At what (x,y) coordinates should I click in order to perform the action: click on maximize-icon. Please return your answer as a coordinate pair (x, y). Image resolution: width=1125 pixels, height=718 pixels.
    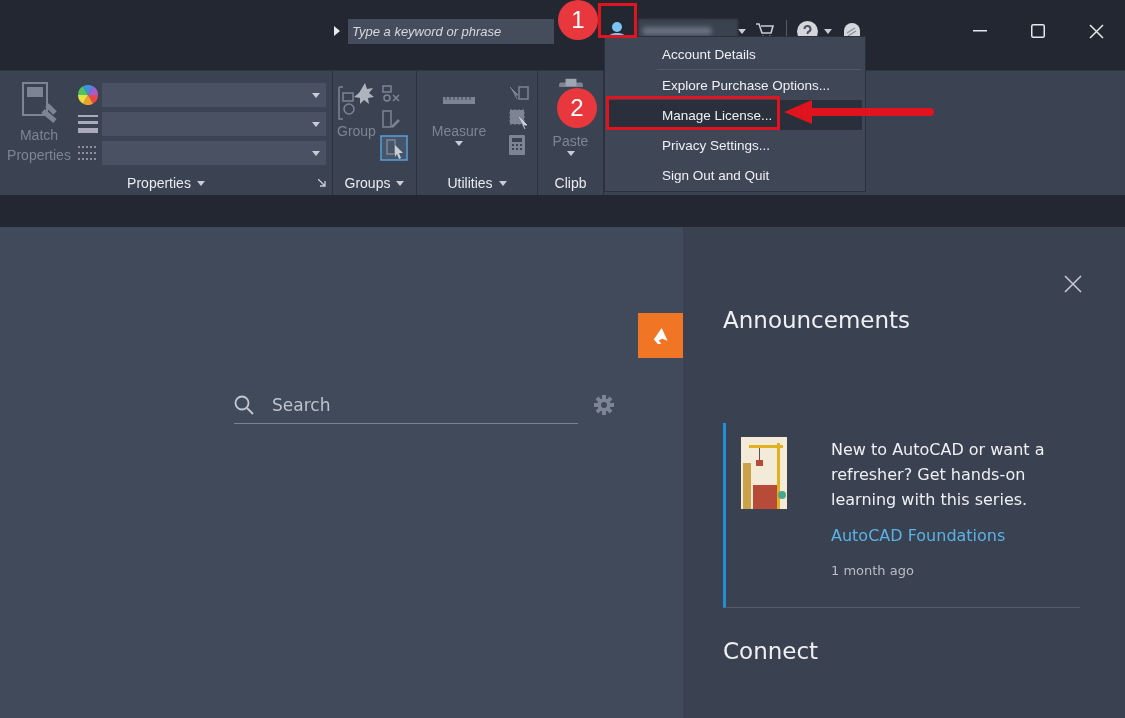
    Looking at the image, I should click on (1038, 31).